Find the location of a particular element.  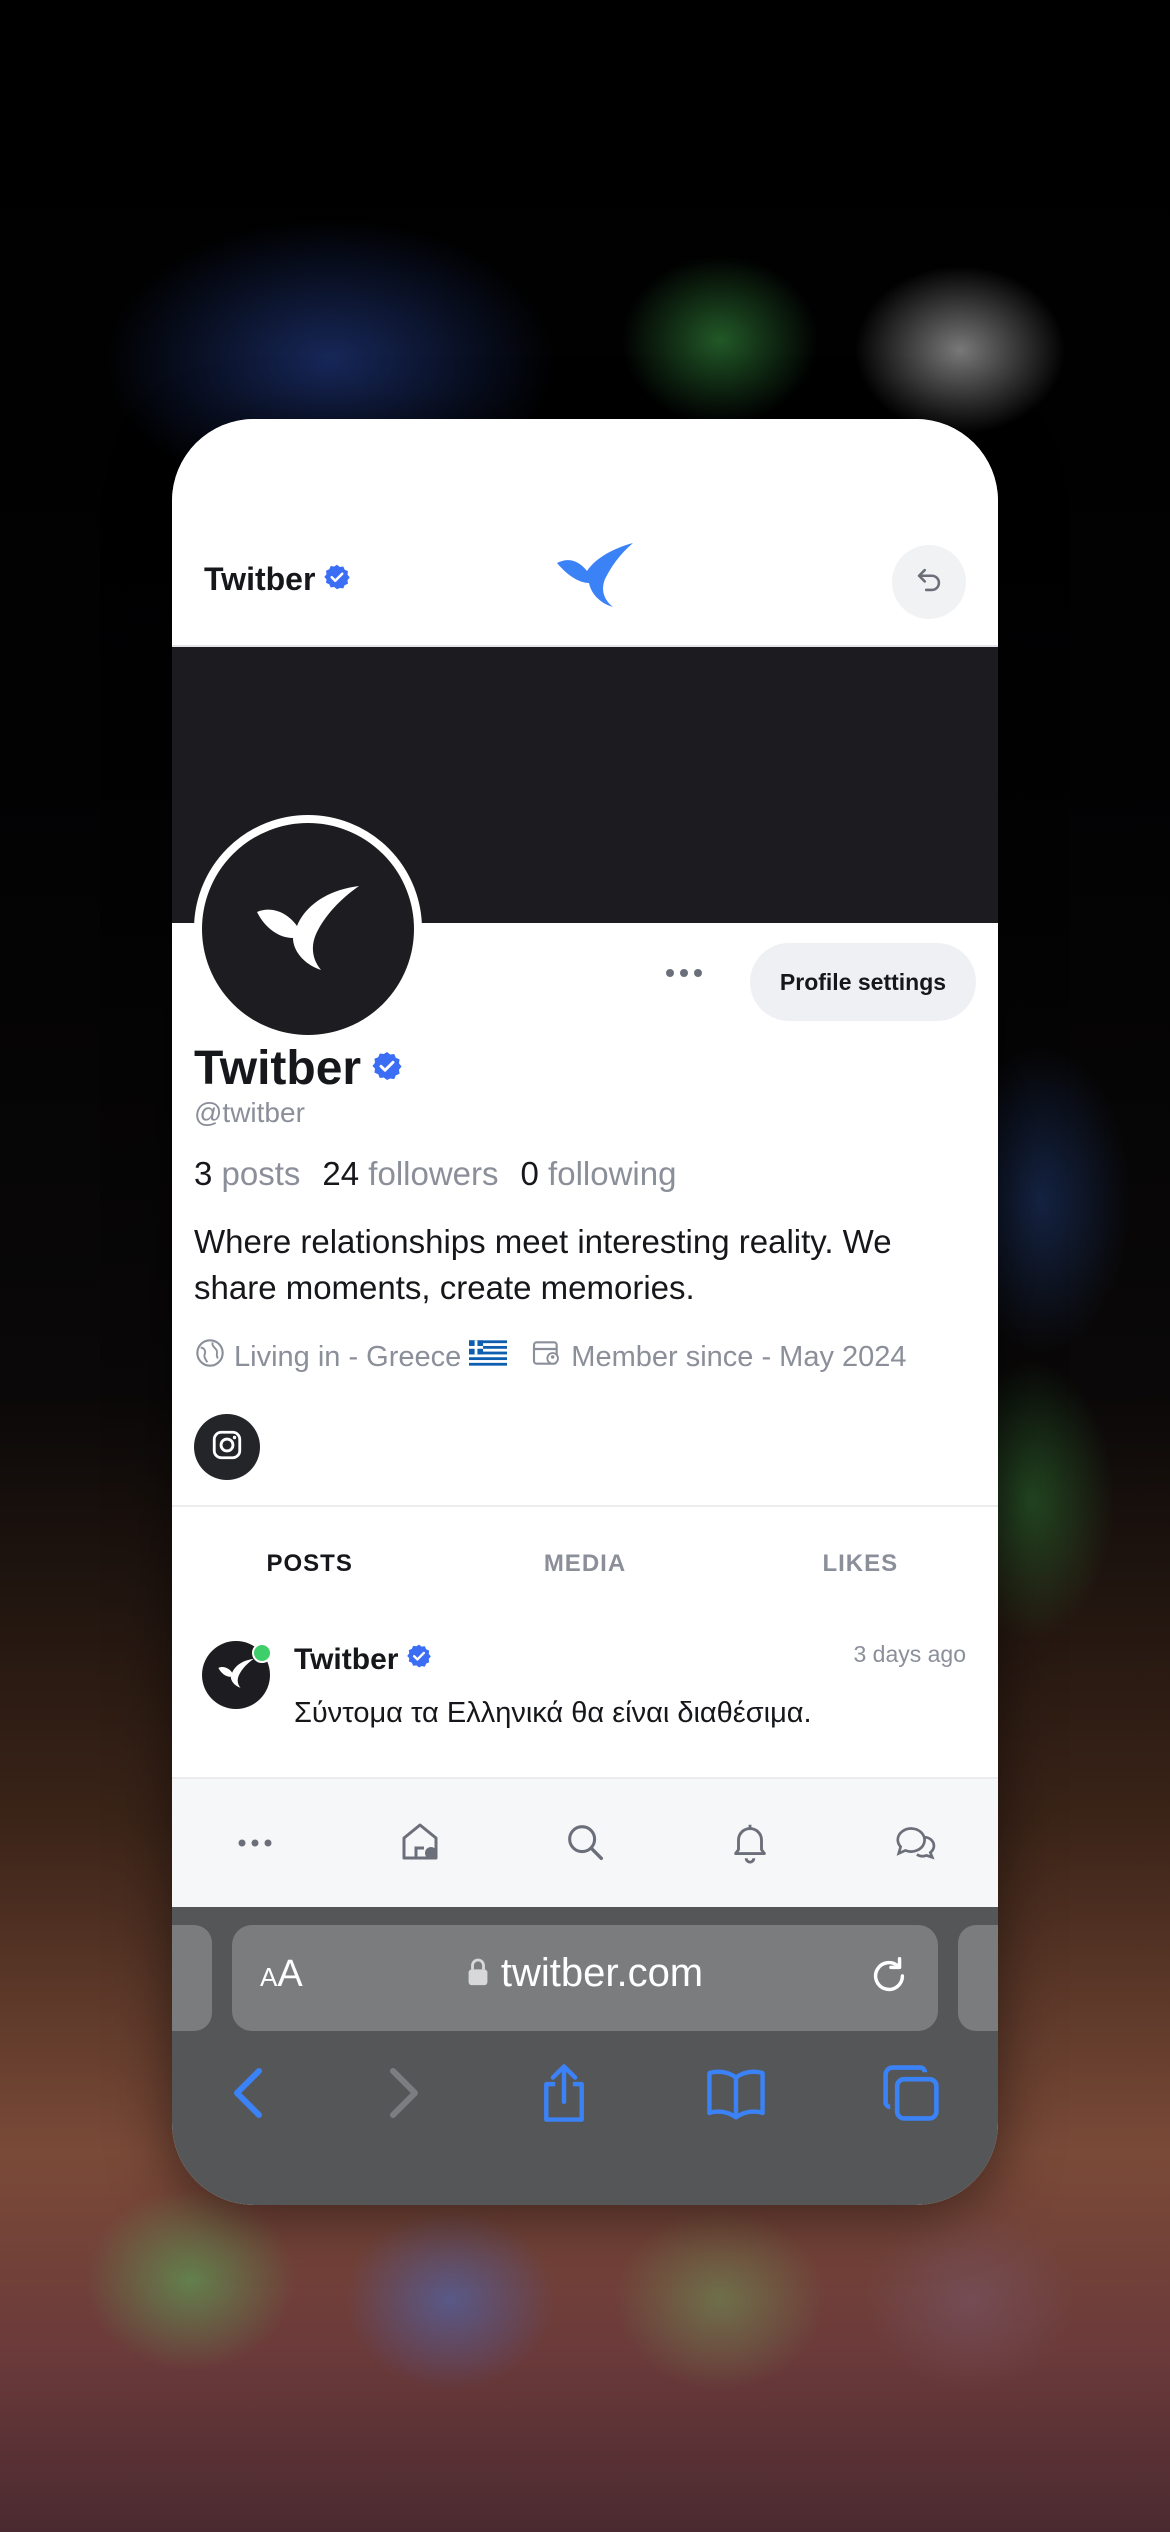

posts-count: 3 is located at coordinates (203, 1173).